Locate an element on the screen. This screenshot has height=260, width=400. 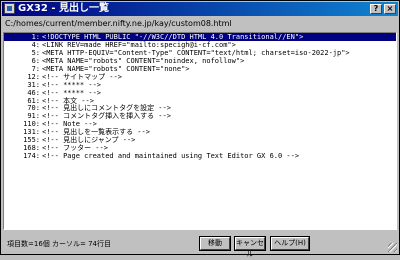
line-number: 46: is located at coordinates (33, 92).